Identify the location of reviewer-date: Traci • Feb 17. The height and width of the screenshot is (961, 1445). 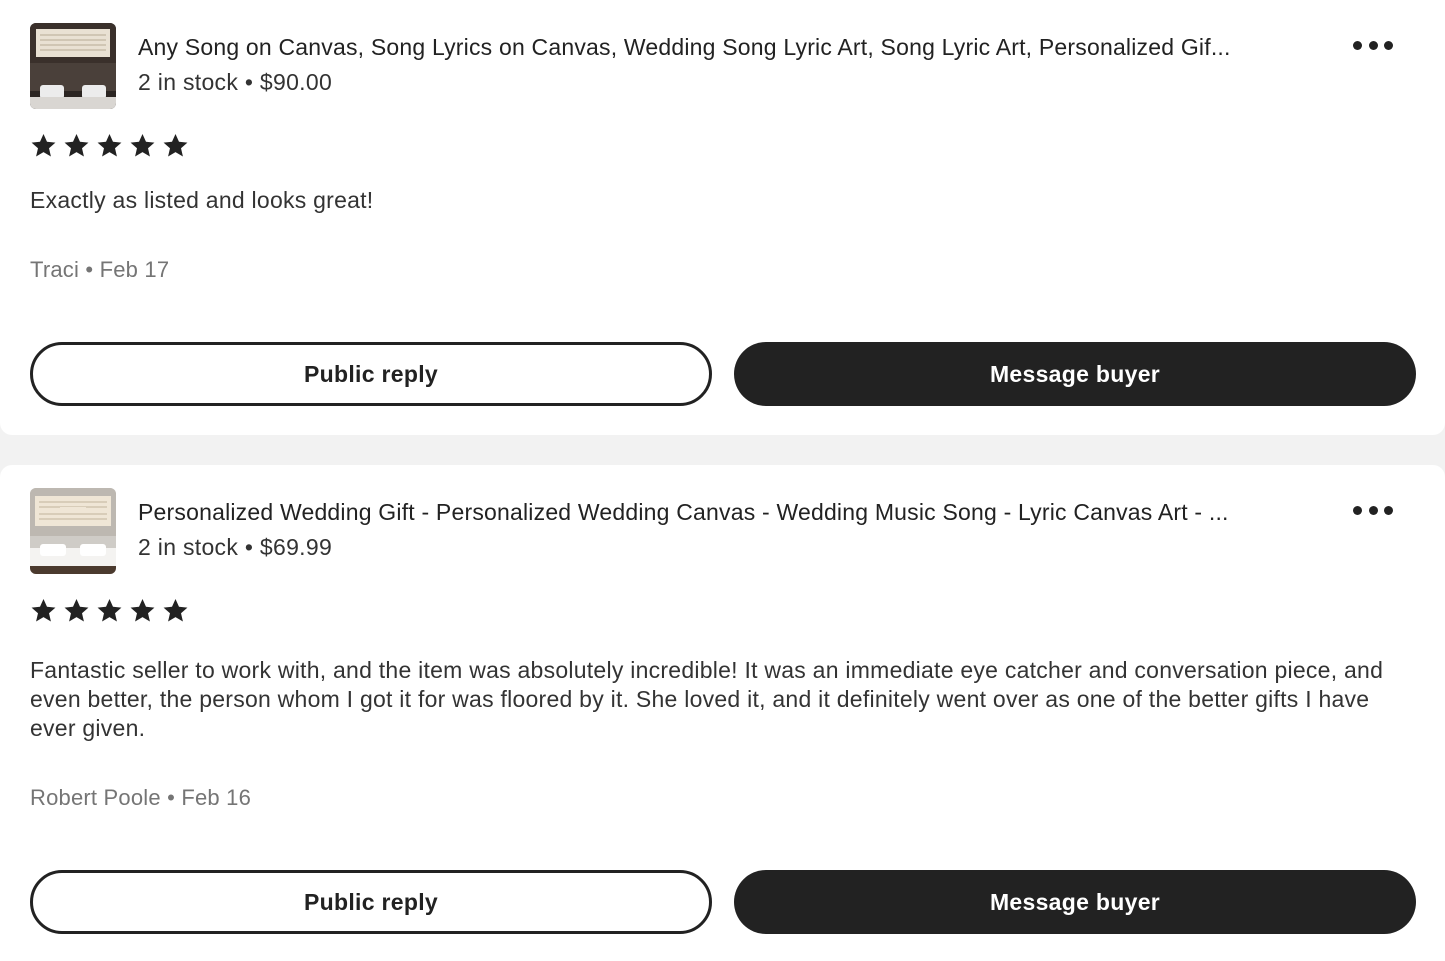
(100, 269).